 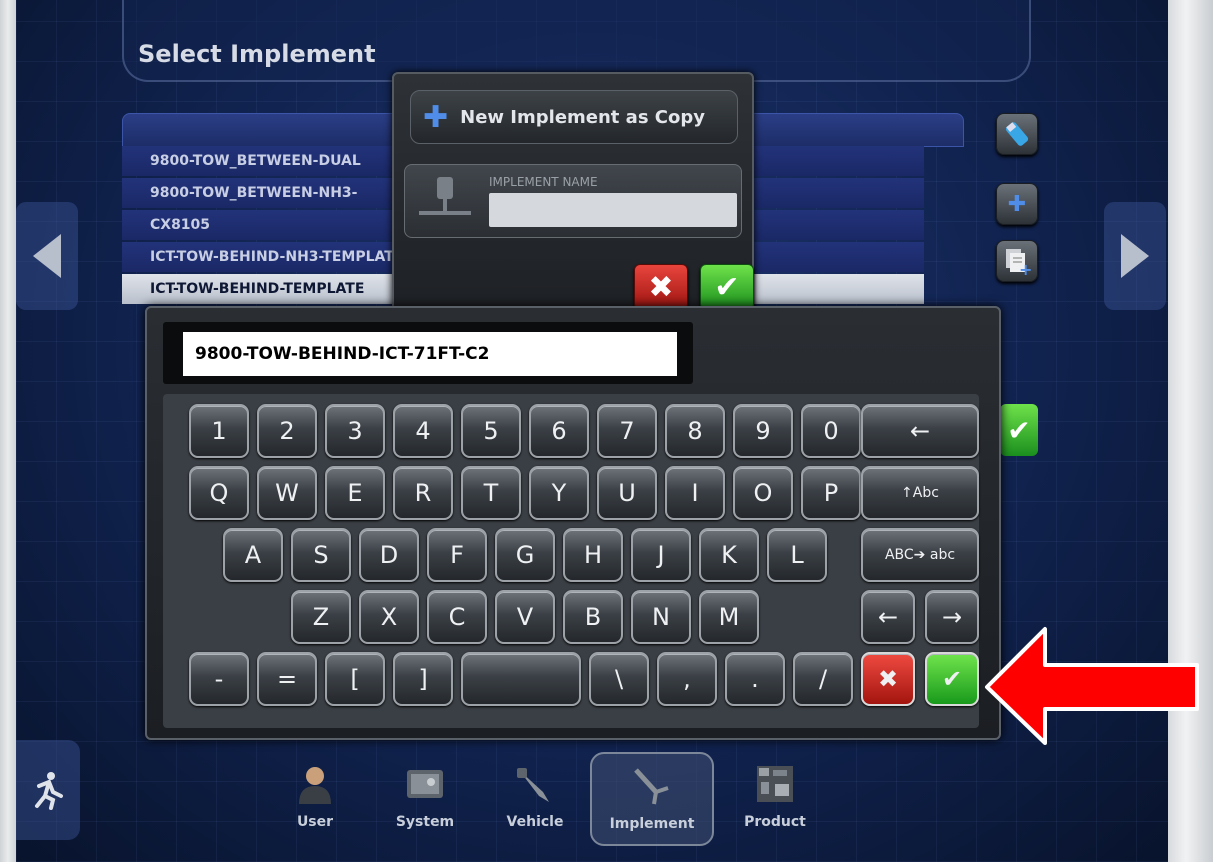 I want to click on vehicle-icon, so click(x=533, y=785).